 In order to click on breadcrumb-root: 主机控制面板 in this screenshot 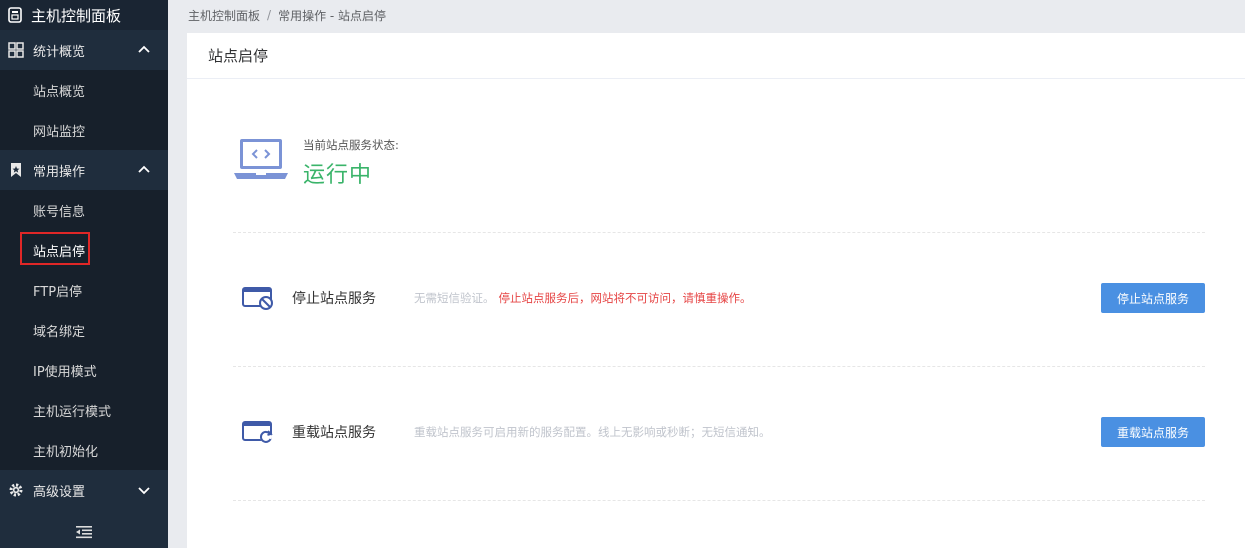, I will do `click(224, 15)`.